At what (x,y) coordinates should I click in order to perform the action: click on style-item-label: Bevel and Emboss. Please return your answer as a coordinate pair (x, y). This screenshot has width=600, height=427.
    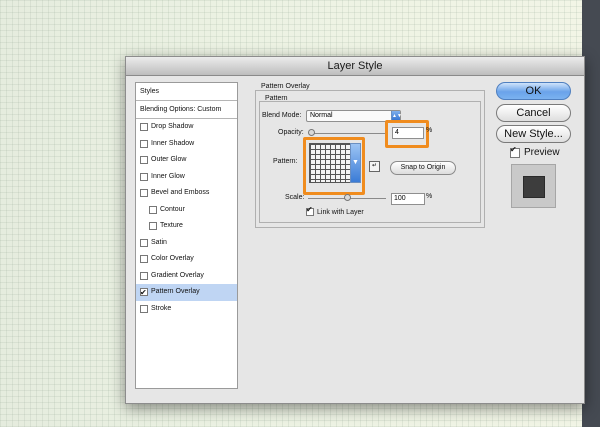
    Looking at the image, I should click on (180, 192).